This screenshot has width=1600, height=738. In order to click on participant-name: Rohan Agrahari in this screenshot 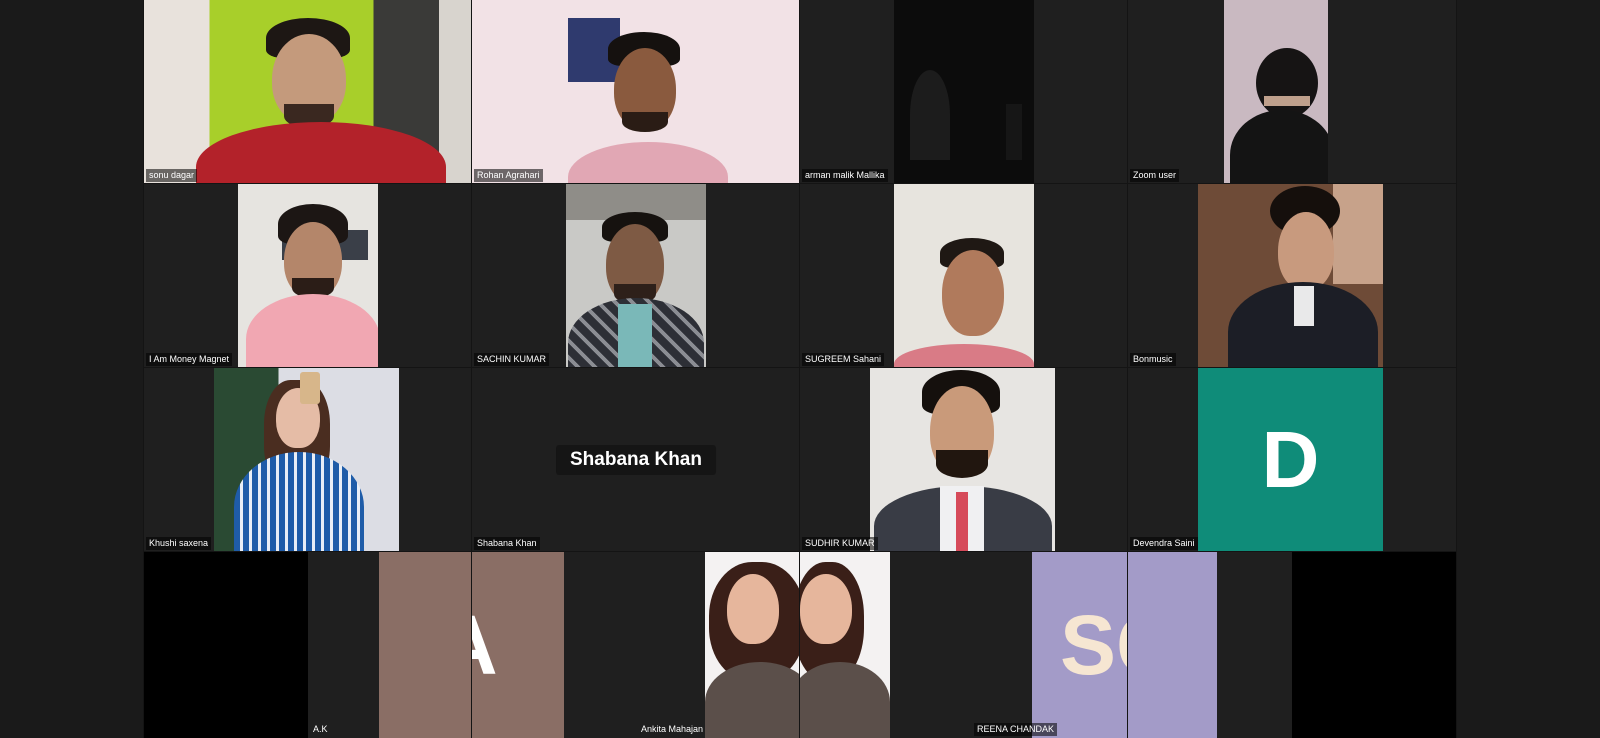, I will do `click(508, 175)`.